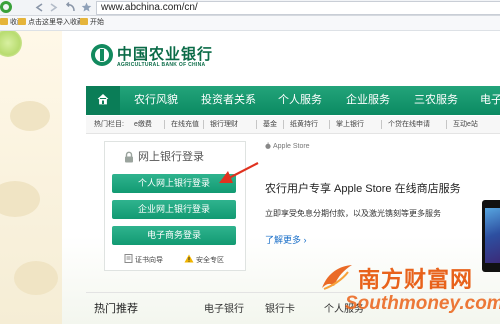  Describe the element at coordinates (224, 124) in the screenshot. I see `hot-item-wealth: 银行理财` at that location.